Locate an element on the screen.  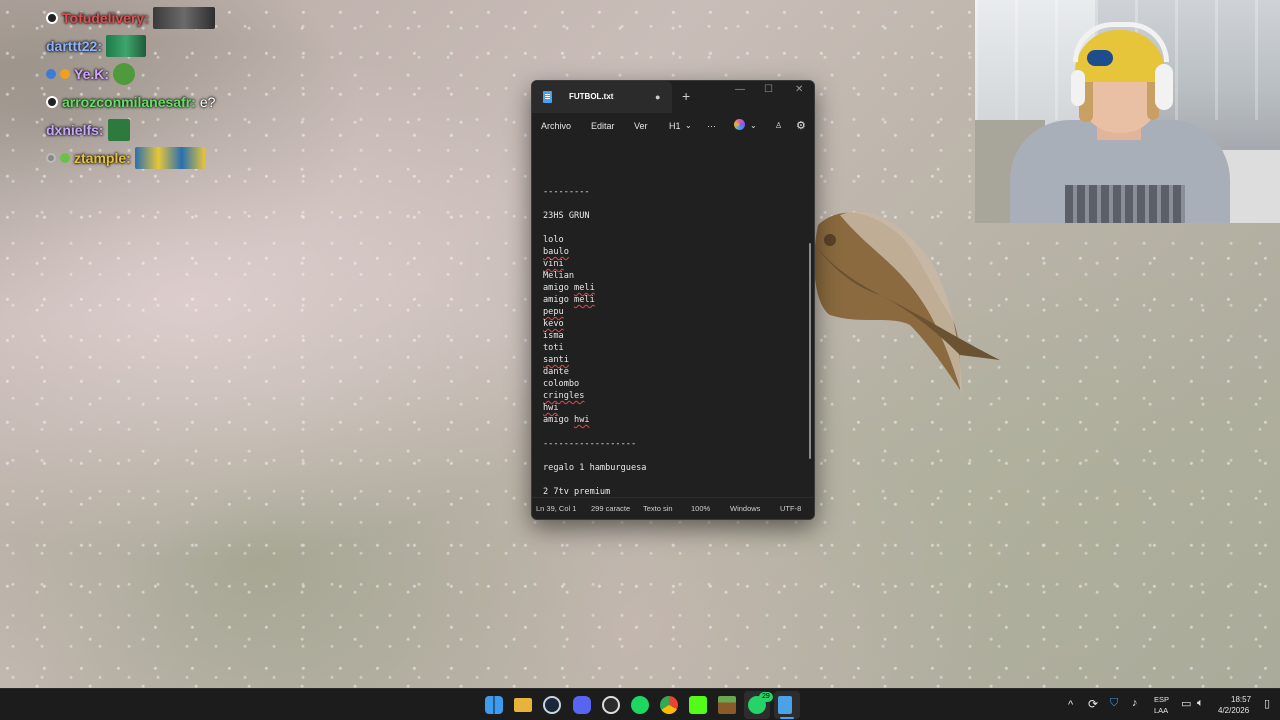
spellcheck-word: pepu is located at coordinates (553, 312).